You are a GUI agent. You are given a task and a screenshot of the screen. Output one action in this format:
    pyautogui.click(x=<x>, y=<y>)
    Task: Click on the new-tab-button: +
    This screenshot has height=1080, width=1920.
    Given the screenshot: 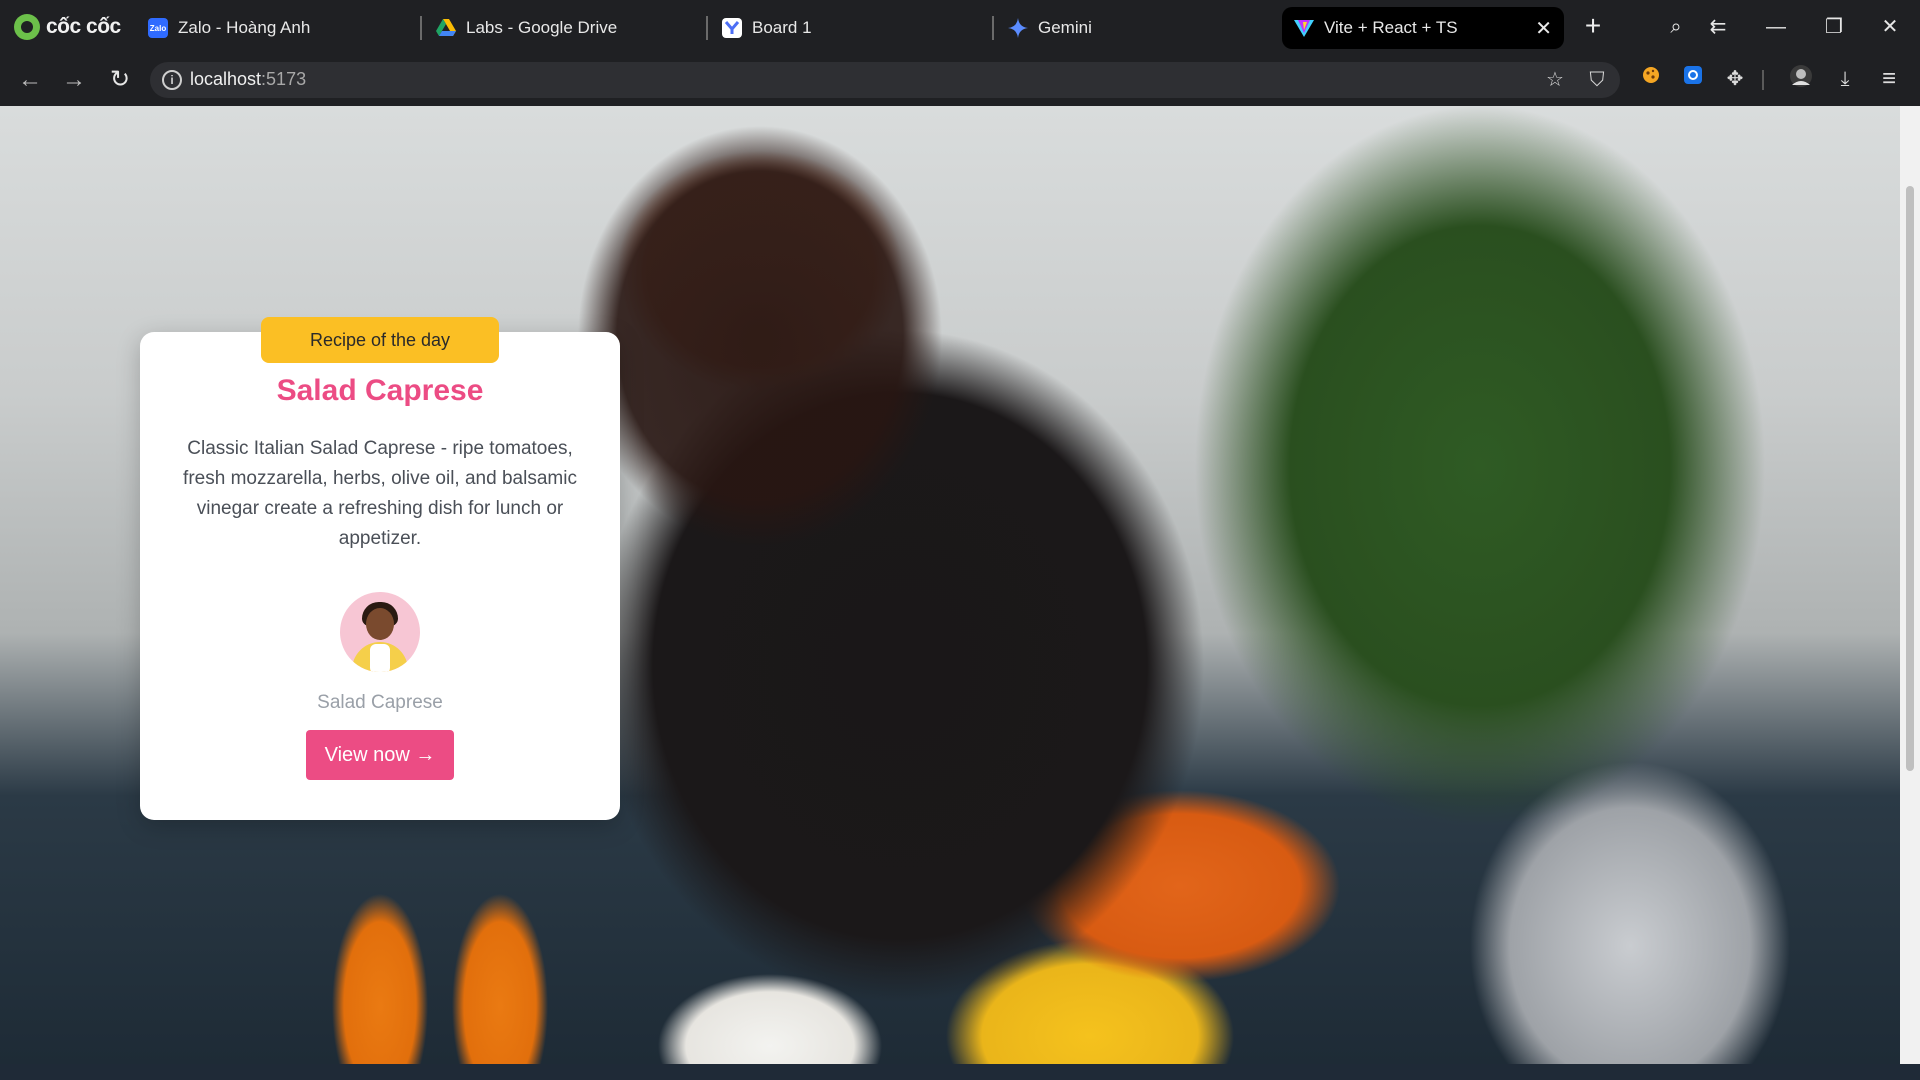 What is the action you would take?
    pyautogui.click(x=1593, y=27)
    